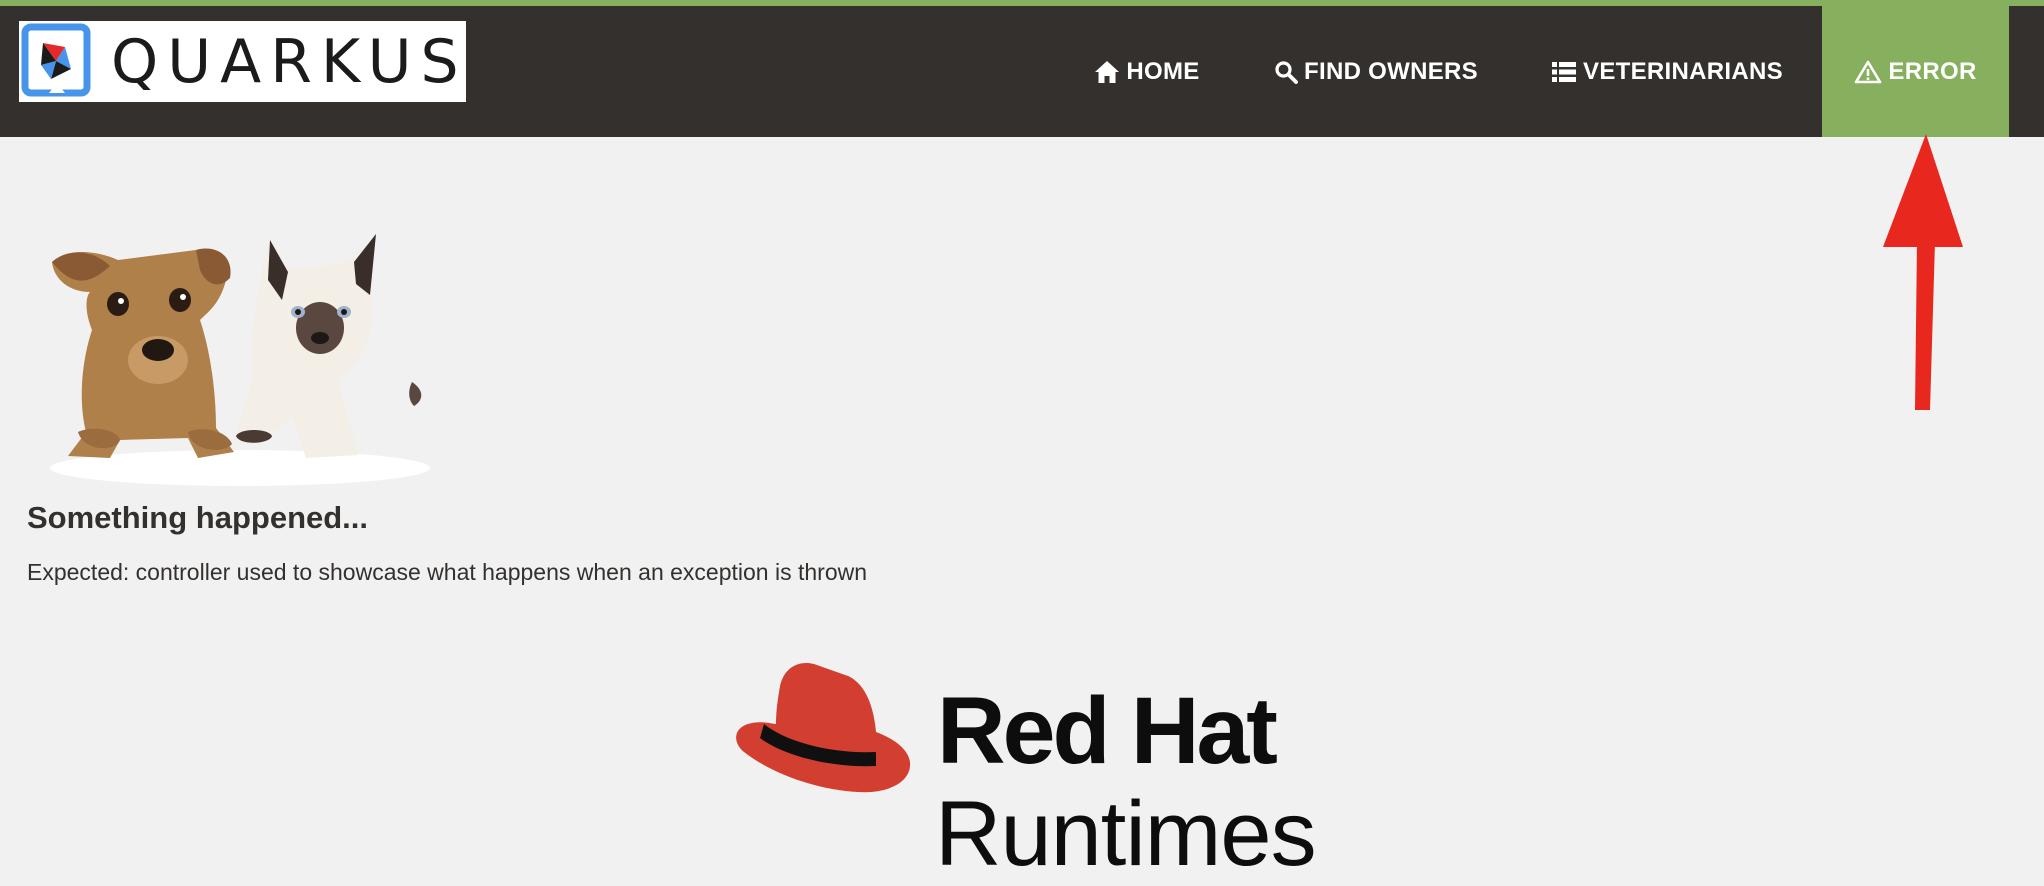 This screenshot has width=2044, height=886. I want to click on redhat-wordmark-line1: Red Hat, so click(1107, 731).